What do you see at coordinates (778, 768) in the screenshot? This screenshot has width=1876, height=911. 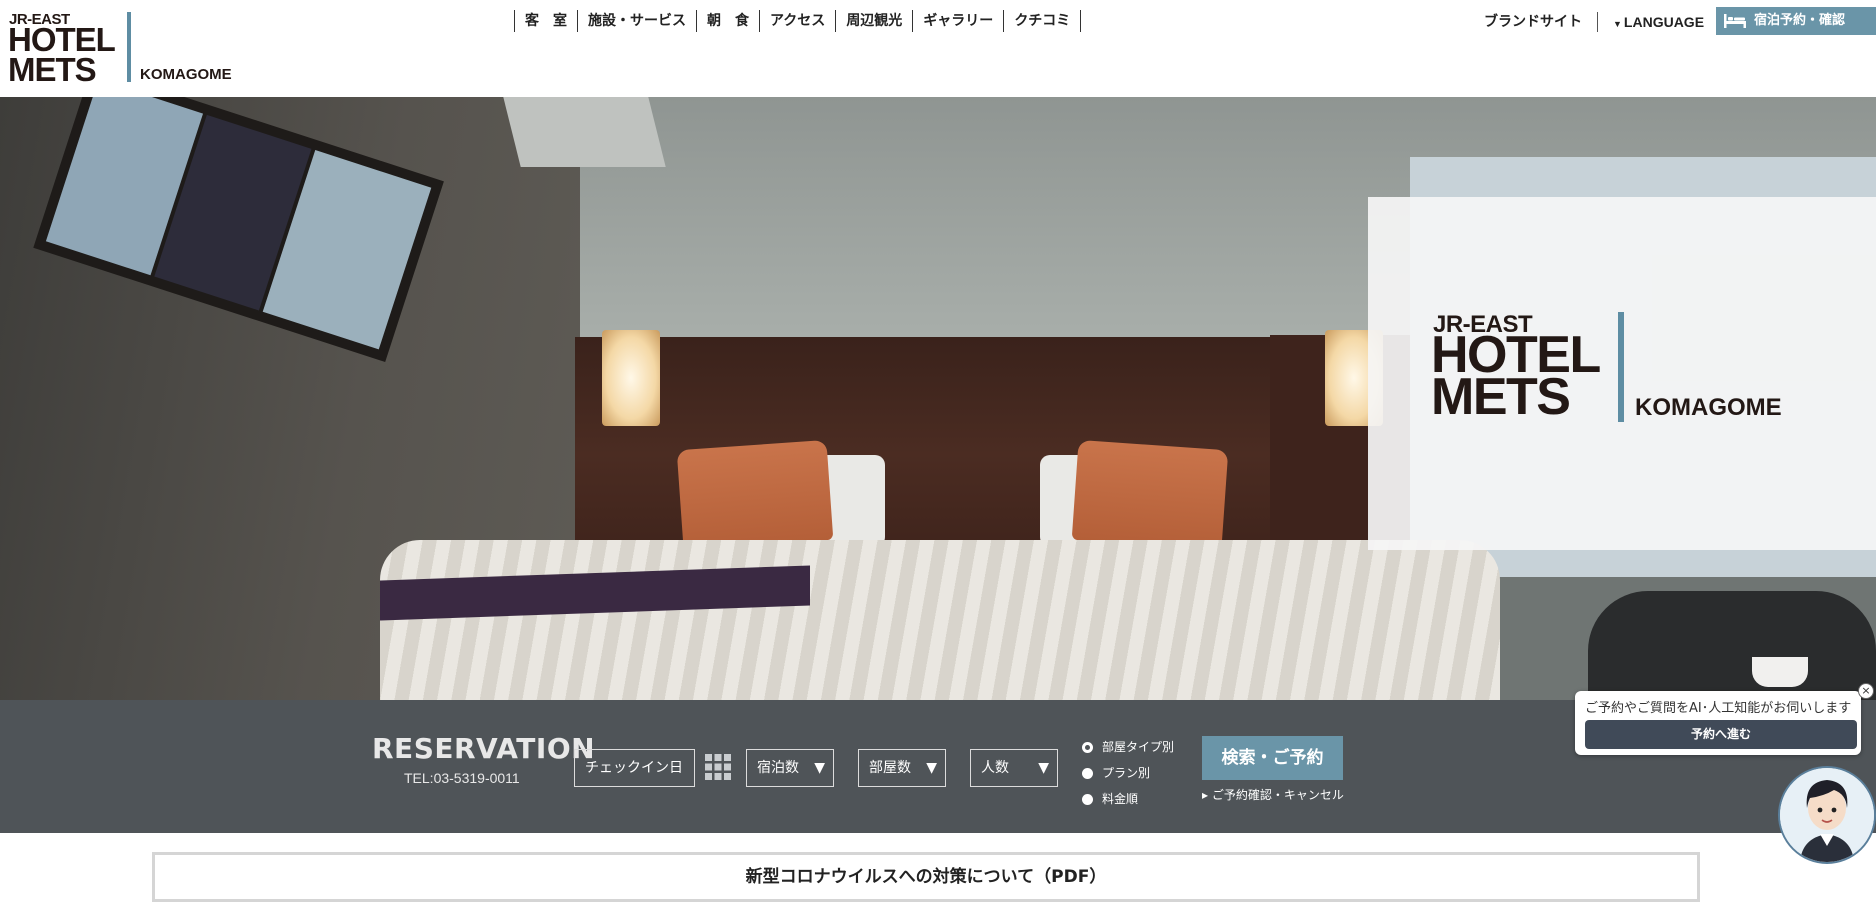 I see `nights-select-label: 宿泊数` at bounding box center [778, 768].